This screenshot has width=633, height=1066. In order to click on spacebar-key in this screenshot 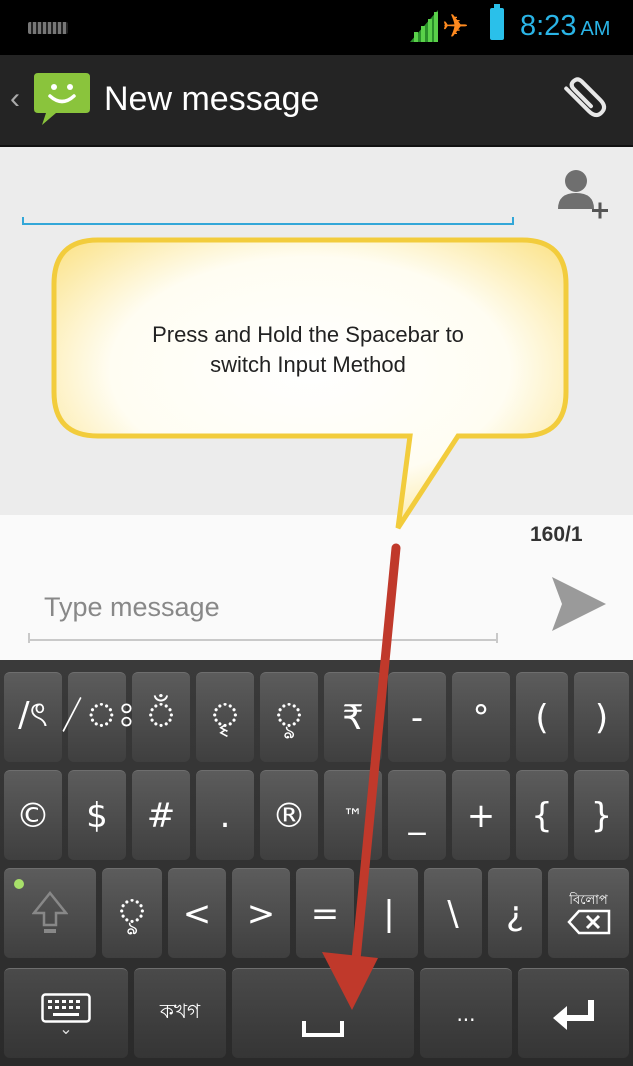, I will do `click(323, 1013)`.